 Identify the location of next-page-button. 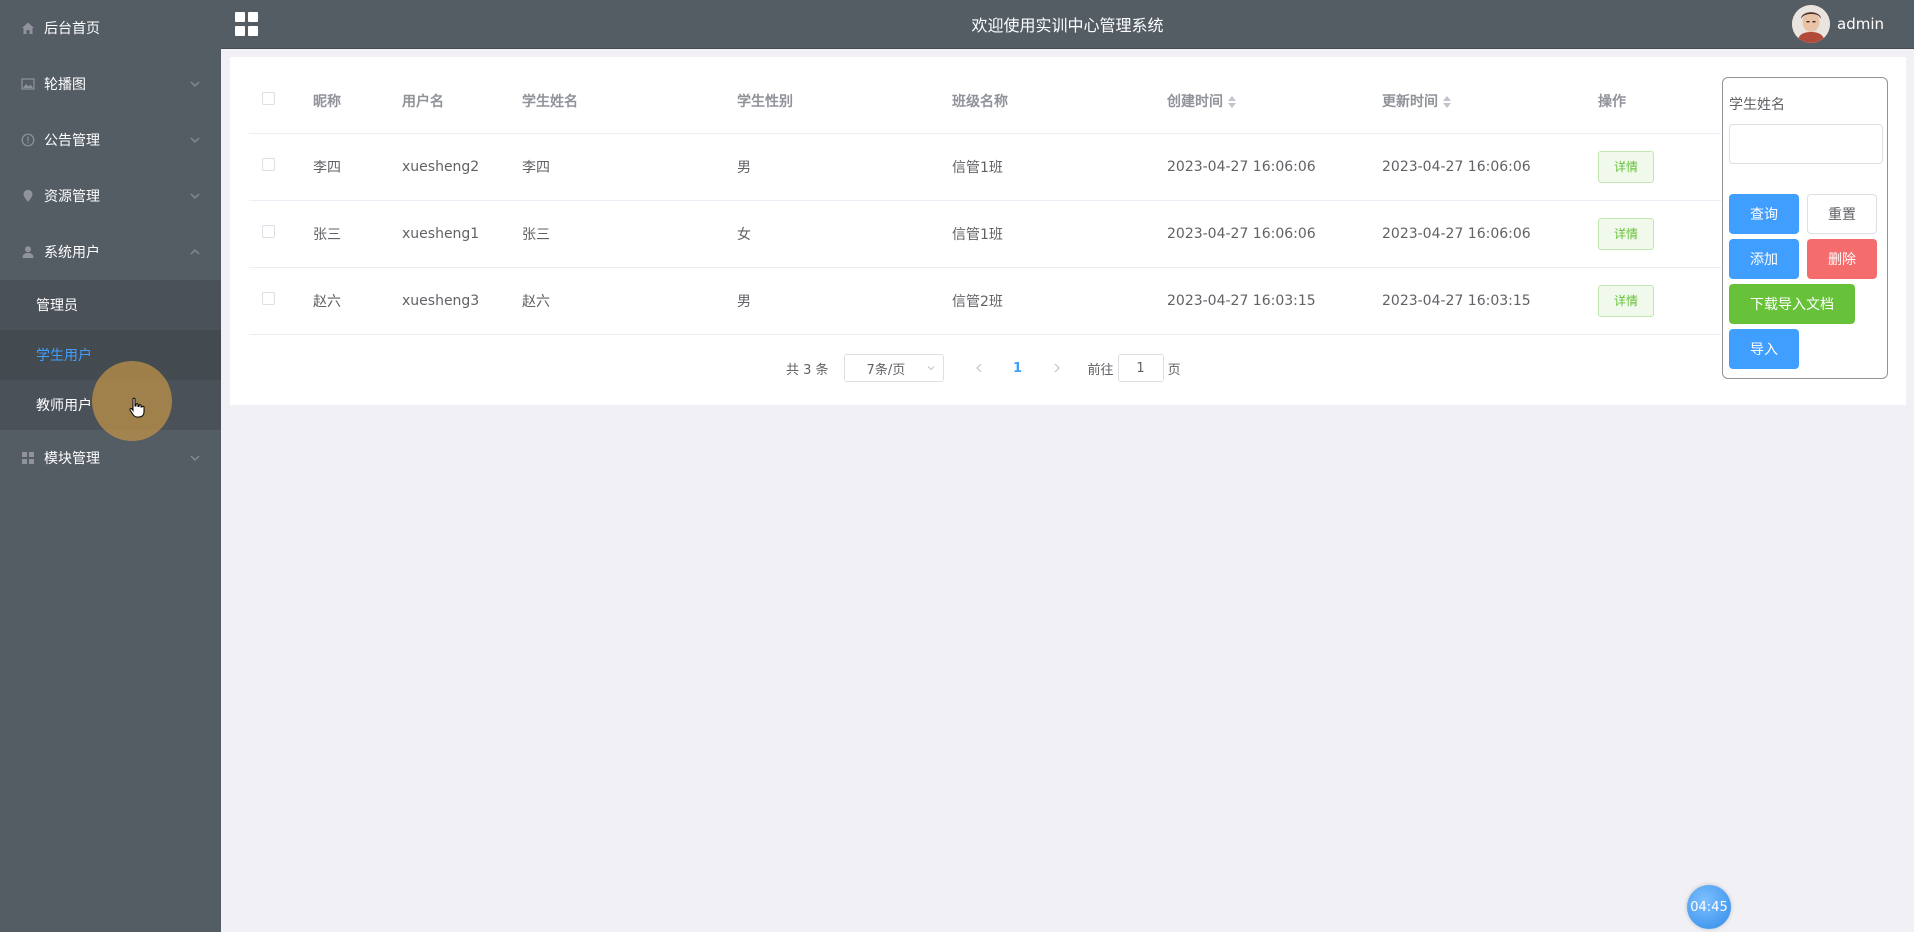
(1057, 368).